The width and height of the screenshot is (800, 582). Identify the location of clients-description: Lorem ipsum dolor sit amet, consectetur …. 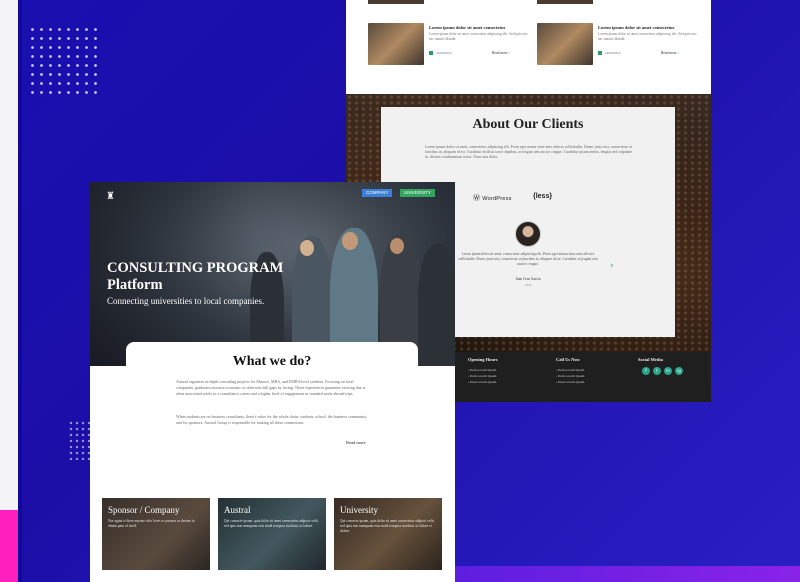
(529, 152).